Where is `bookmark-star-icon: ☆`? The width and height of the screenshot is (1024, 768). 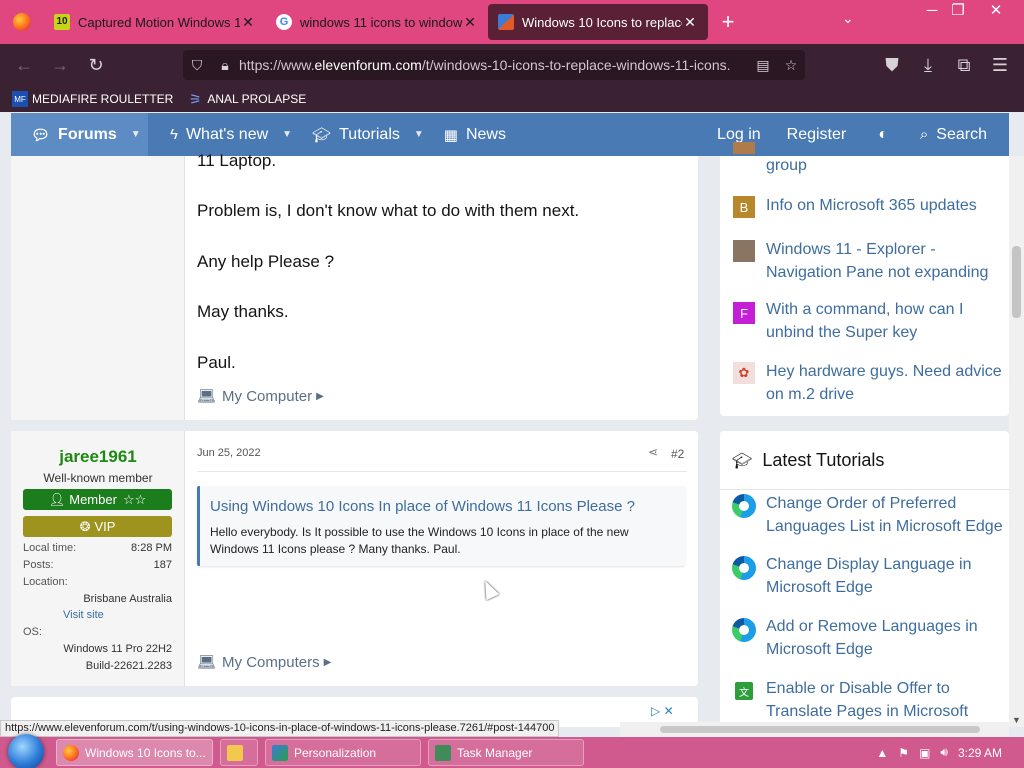 bookmark-star-icon: ☆ is located at coordinates (791, 65).